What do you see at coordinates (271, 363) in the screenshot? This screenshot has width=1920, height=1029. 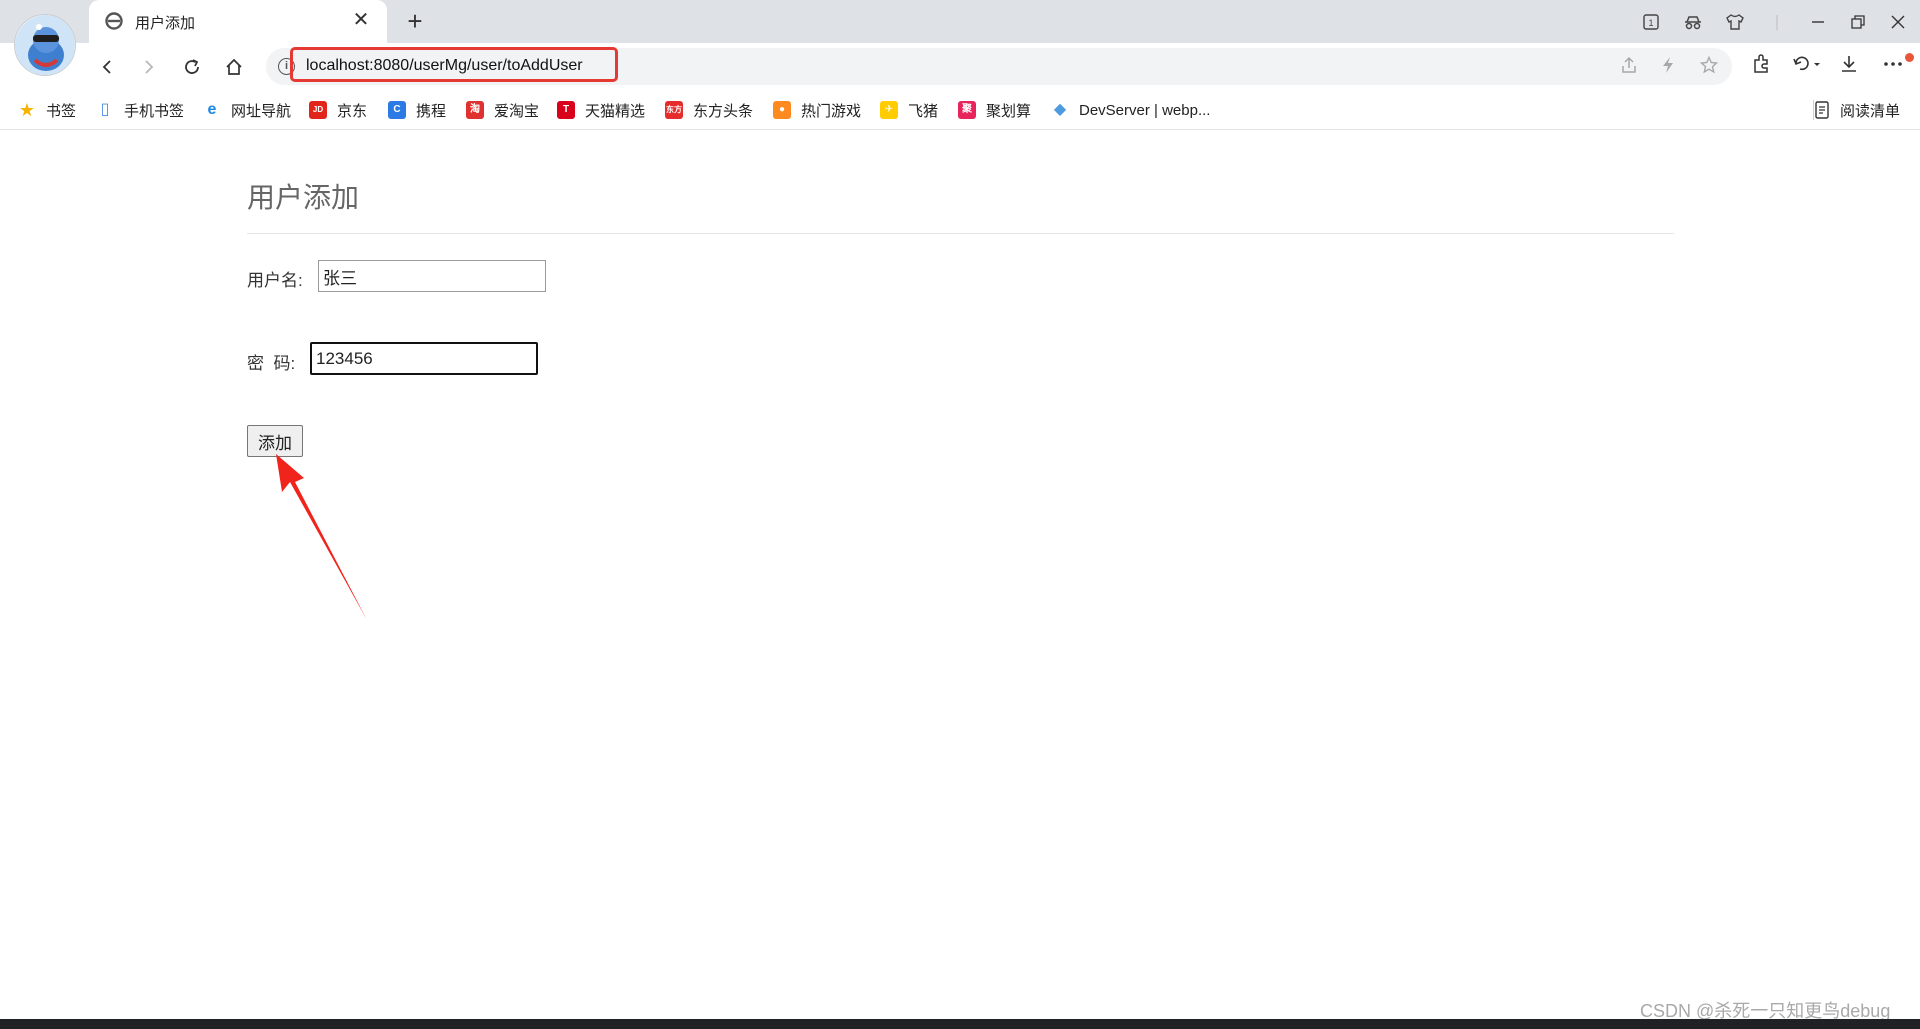 I see `password-label: 密 码:` at bounding box center [271, 363].